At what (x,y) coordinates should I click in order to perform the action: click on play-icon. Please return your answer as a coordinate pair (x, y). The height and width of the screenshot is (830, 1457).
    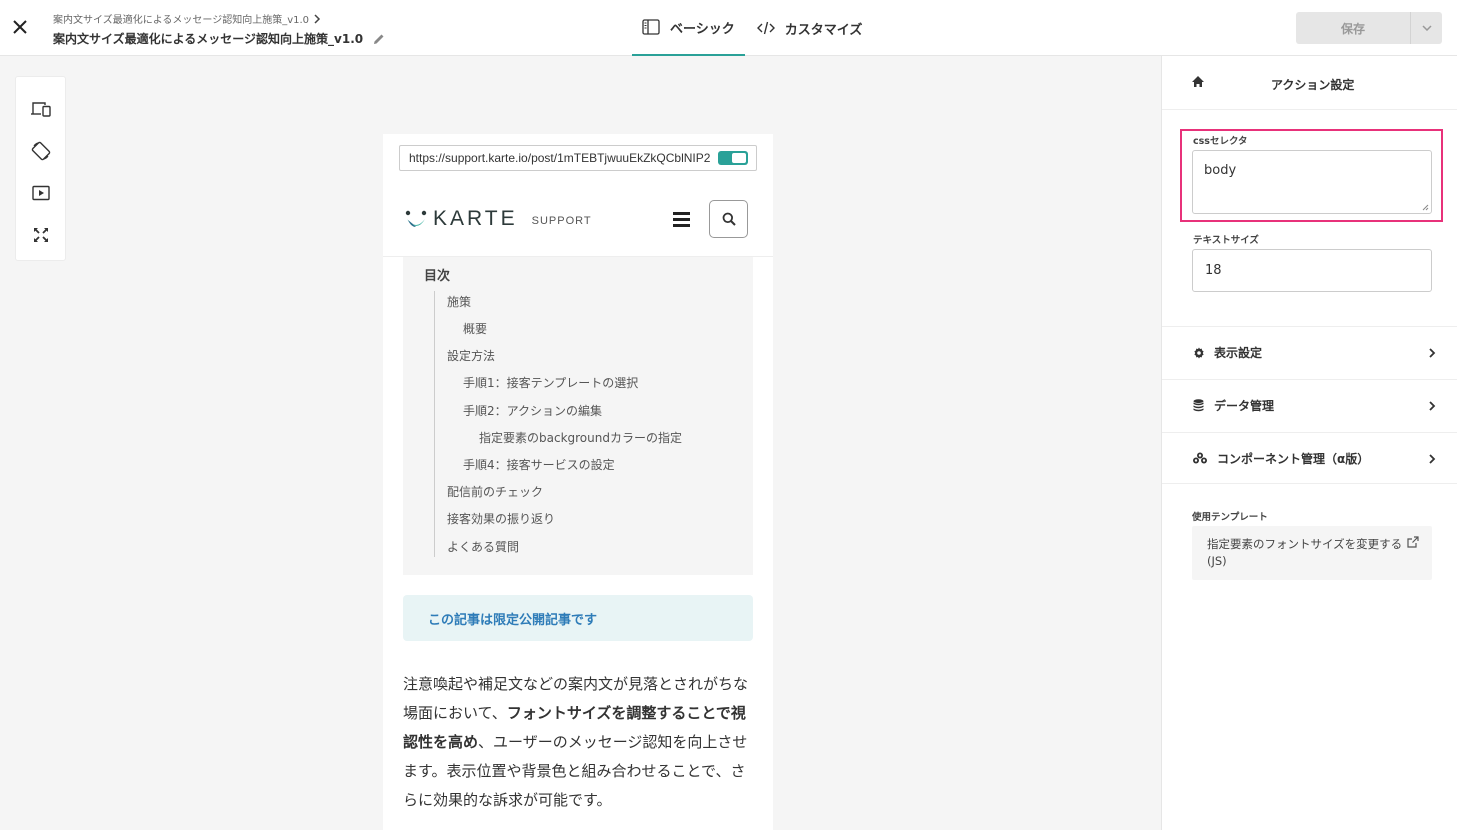
    Looking at the image, I should click on (41, 193).